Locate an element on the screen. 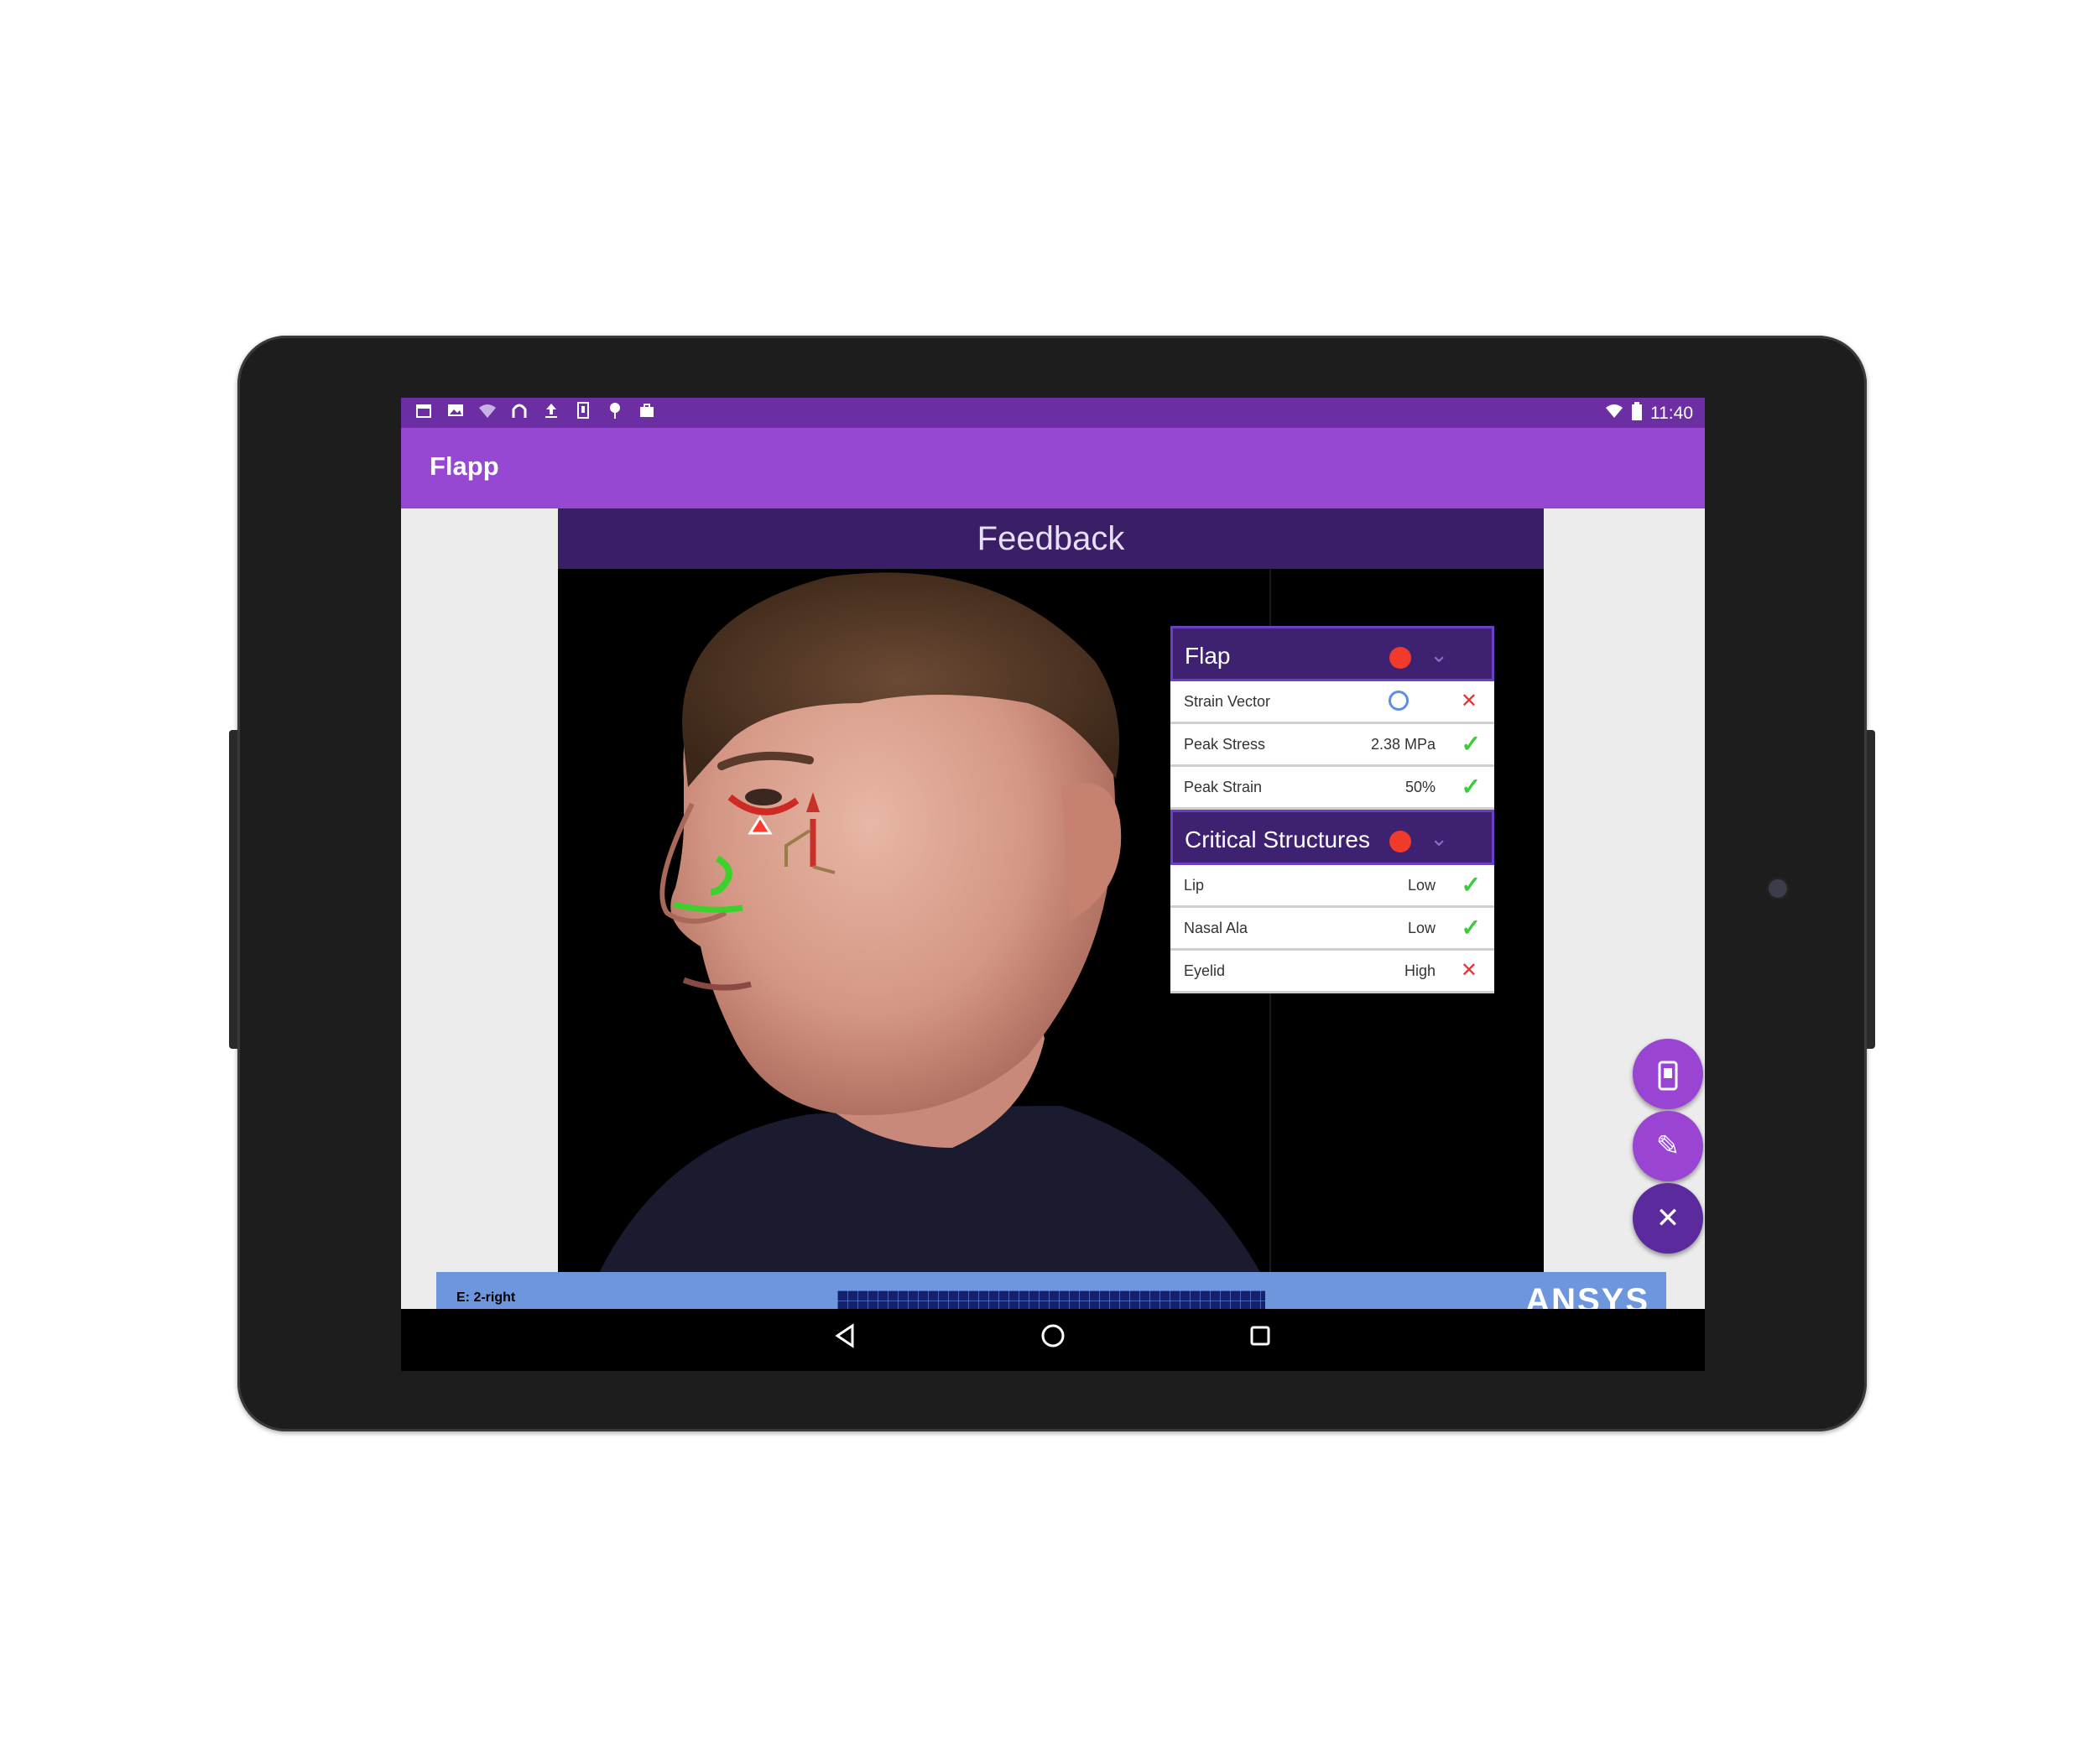 Image resolution: width=2100 pixels, height=1762 pixels. photo-icon is located at coordinates (455, 412).